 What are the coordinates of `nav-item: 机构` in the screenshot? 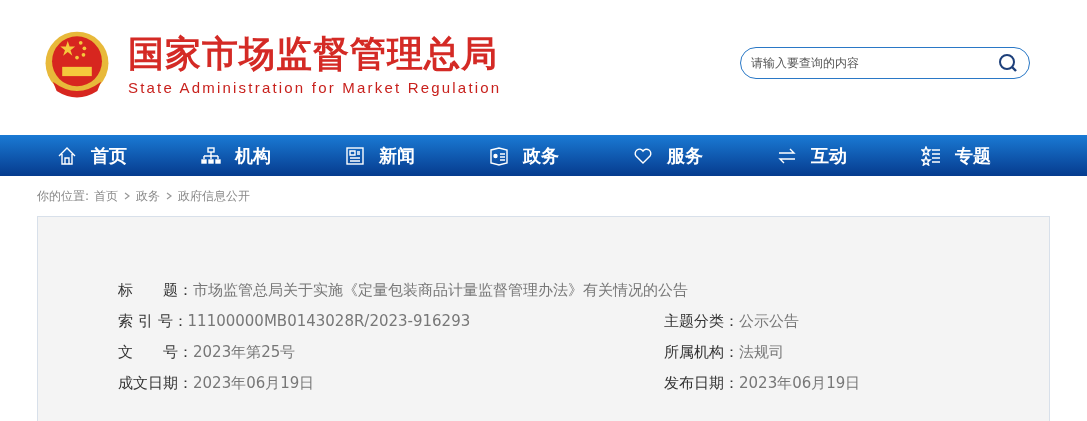 It's located at (273, 155).